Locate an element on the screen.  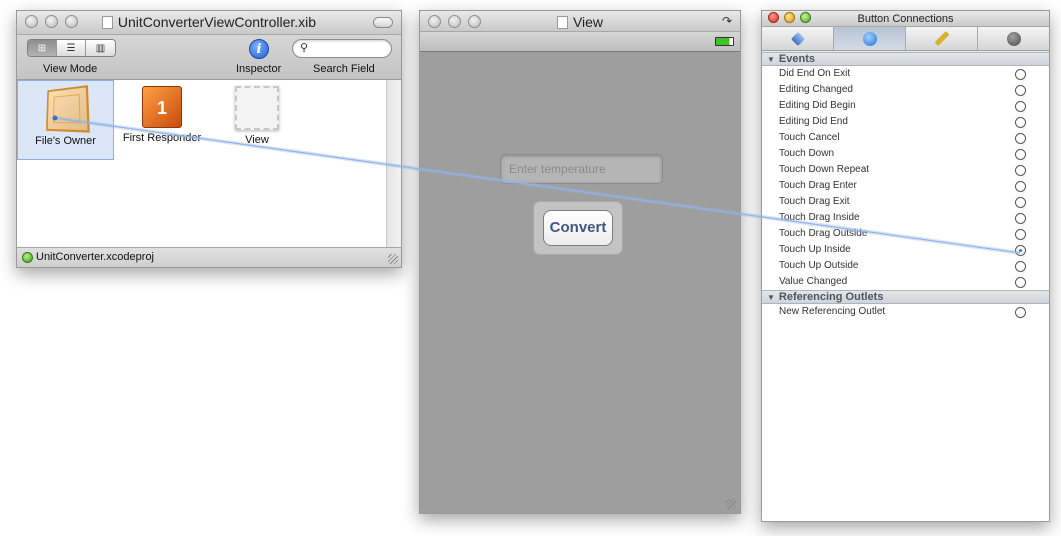
size-icon is located at coordinates (941, 38).